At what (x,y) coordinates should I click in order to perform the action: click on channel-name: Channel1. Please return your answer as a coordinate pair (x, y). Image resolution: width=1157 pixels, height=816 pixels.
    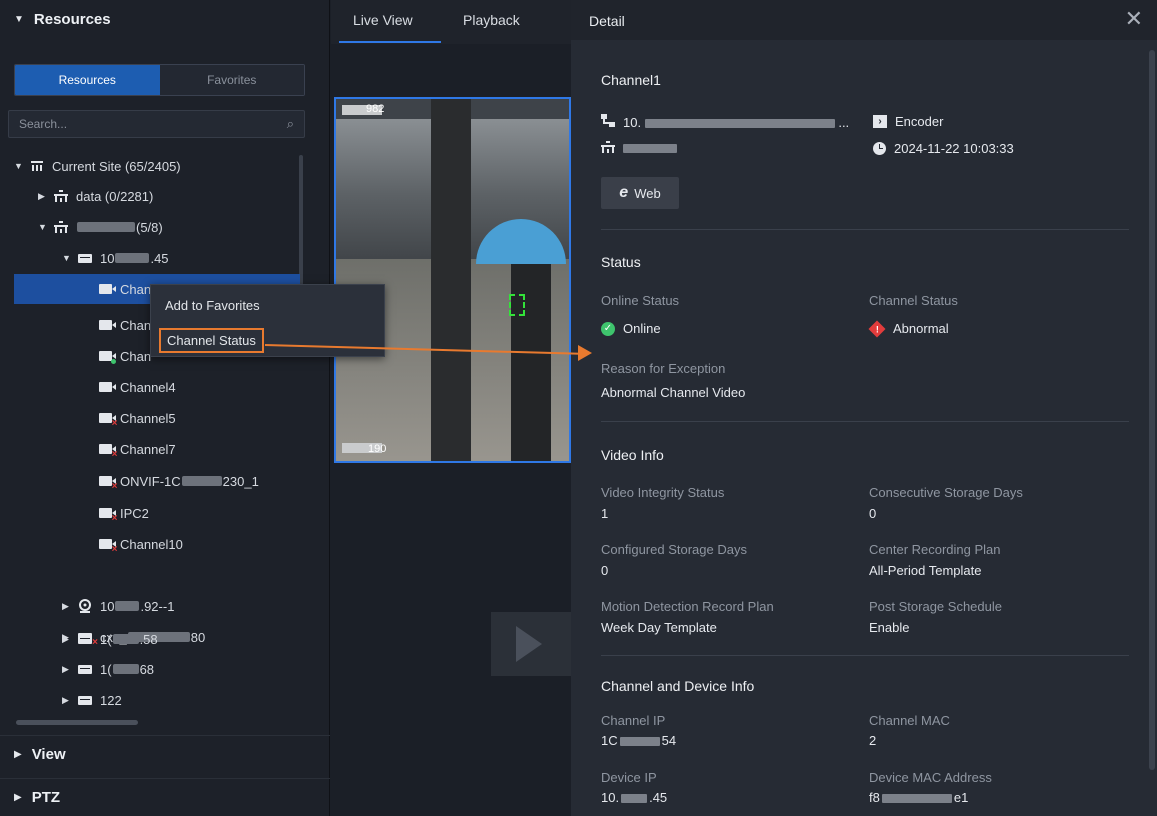
    Looking at the image, I should click on (631, 80).